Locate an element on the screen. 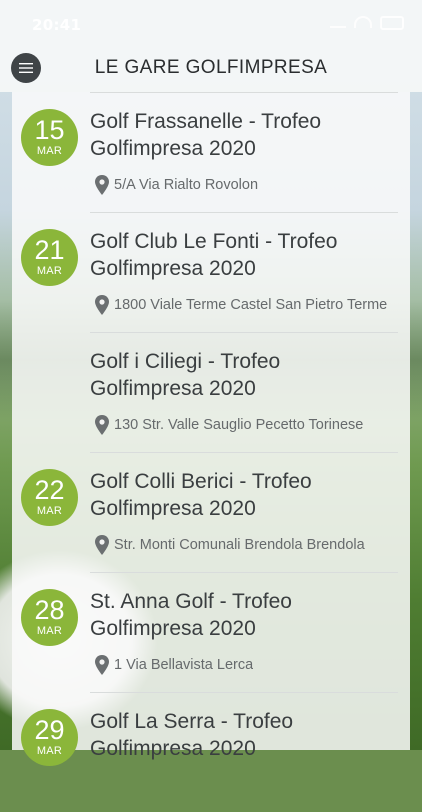 The image size is (422, 812). date-badge: 15 MAR is located at coordinates (49, 137).